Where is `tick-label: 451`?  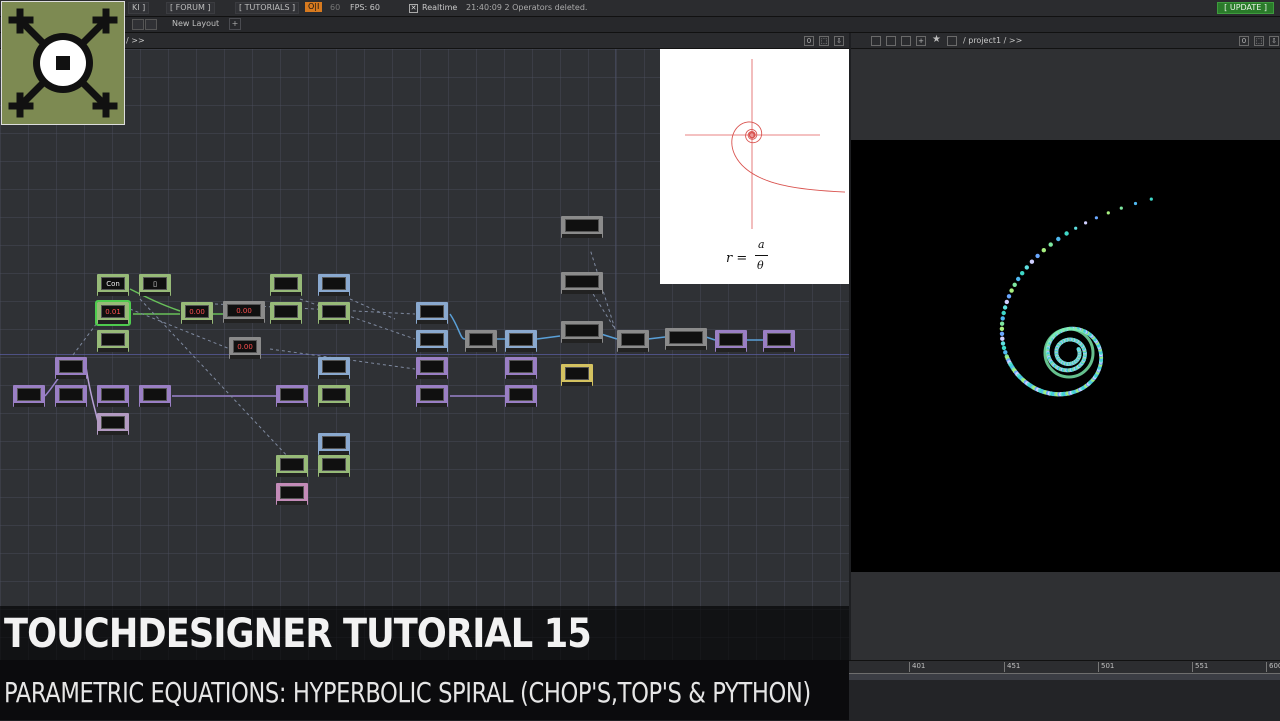 tick-label: 451 is located at coordinates (1012, 667).